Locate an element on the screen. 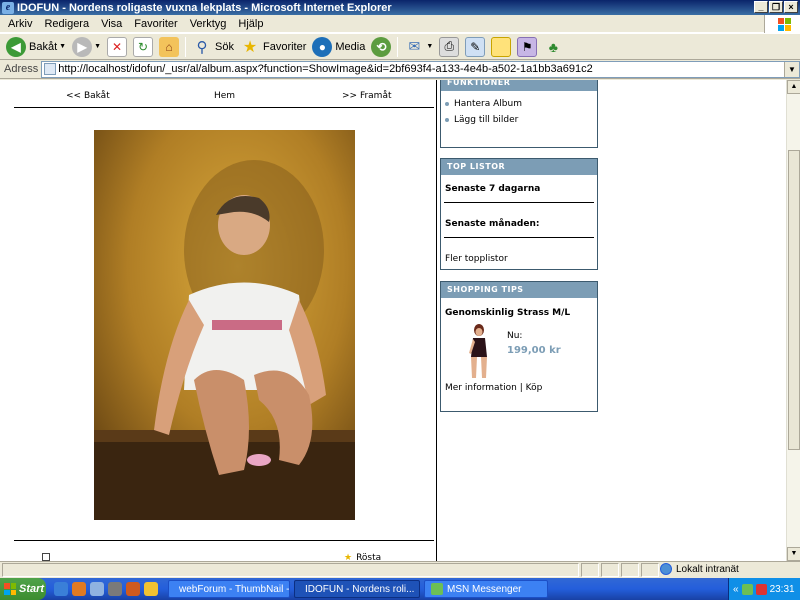  close-button: × is located at coordinates (791, 7).